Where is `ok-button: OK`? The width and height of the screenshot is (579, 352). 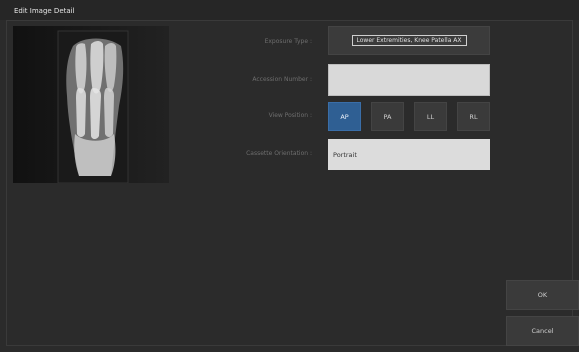 ok-button: OK is located at coordinates (542, 295).